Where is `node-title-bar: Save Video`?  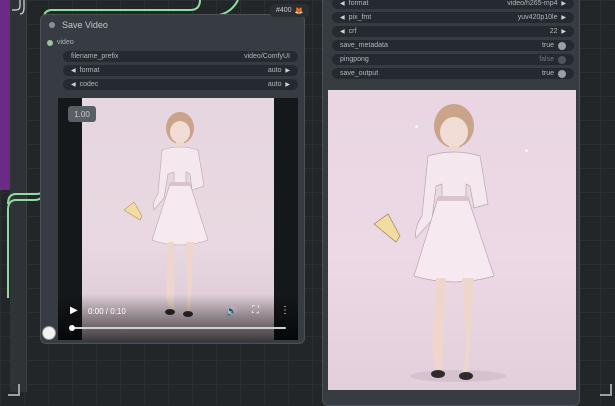
node-title-bar: Save Video is located at coordinates (78, 25).